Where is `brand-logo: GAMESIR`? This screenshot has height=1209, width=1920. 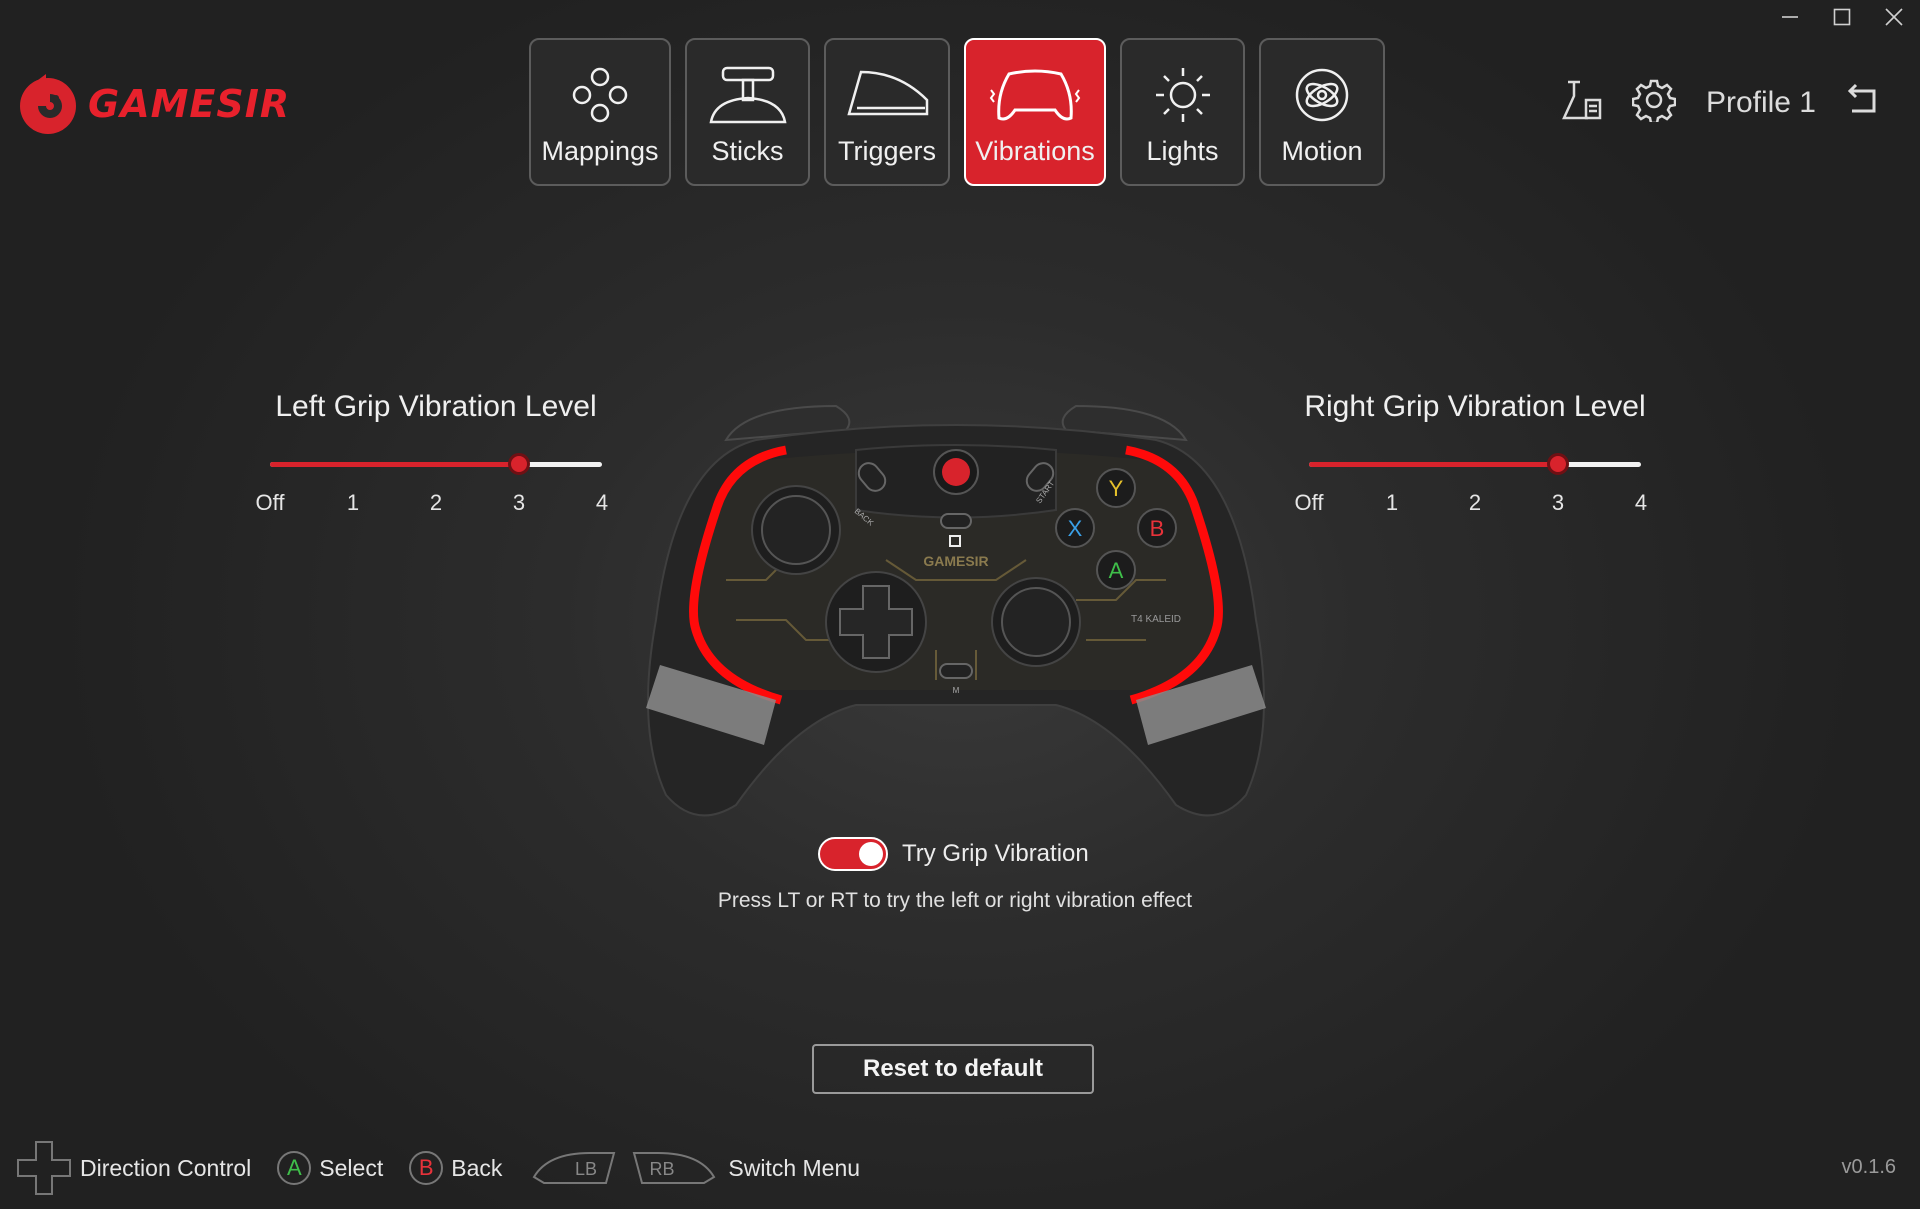 brand-logo: GAMESIR is located at coordinates (153, 104).